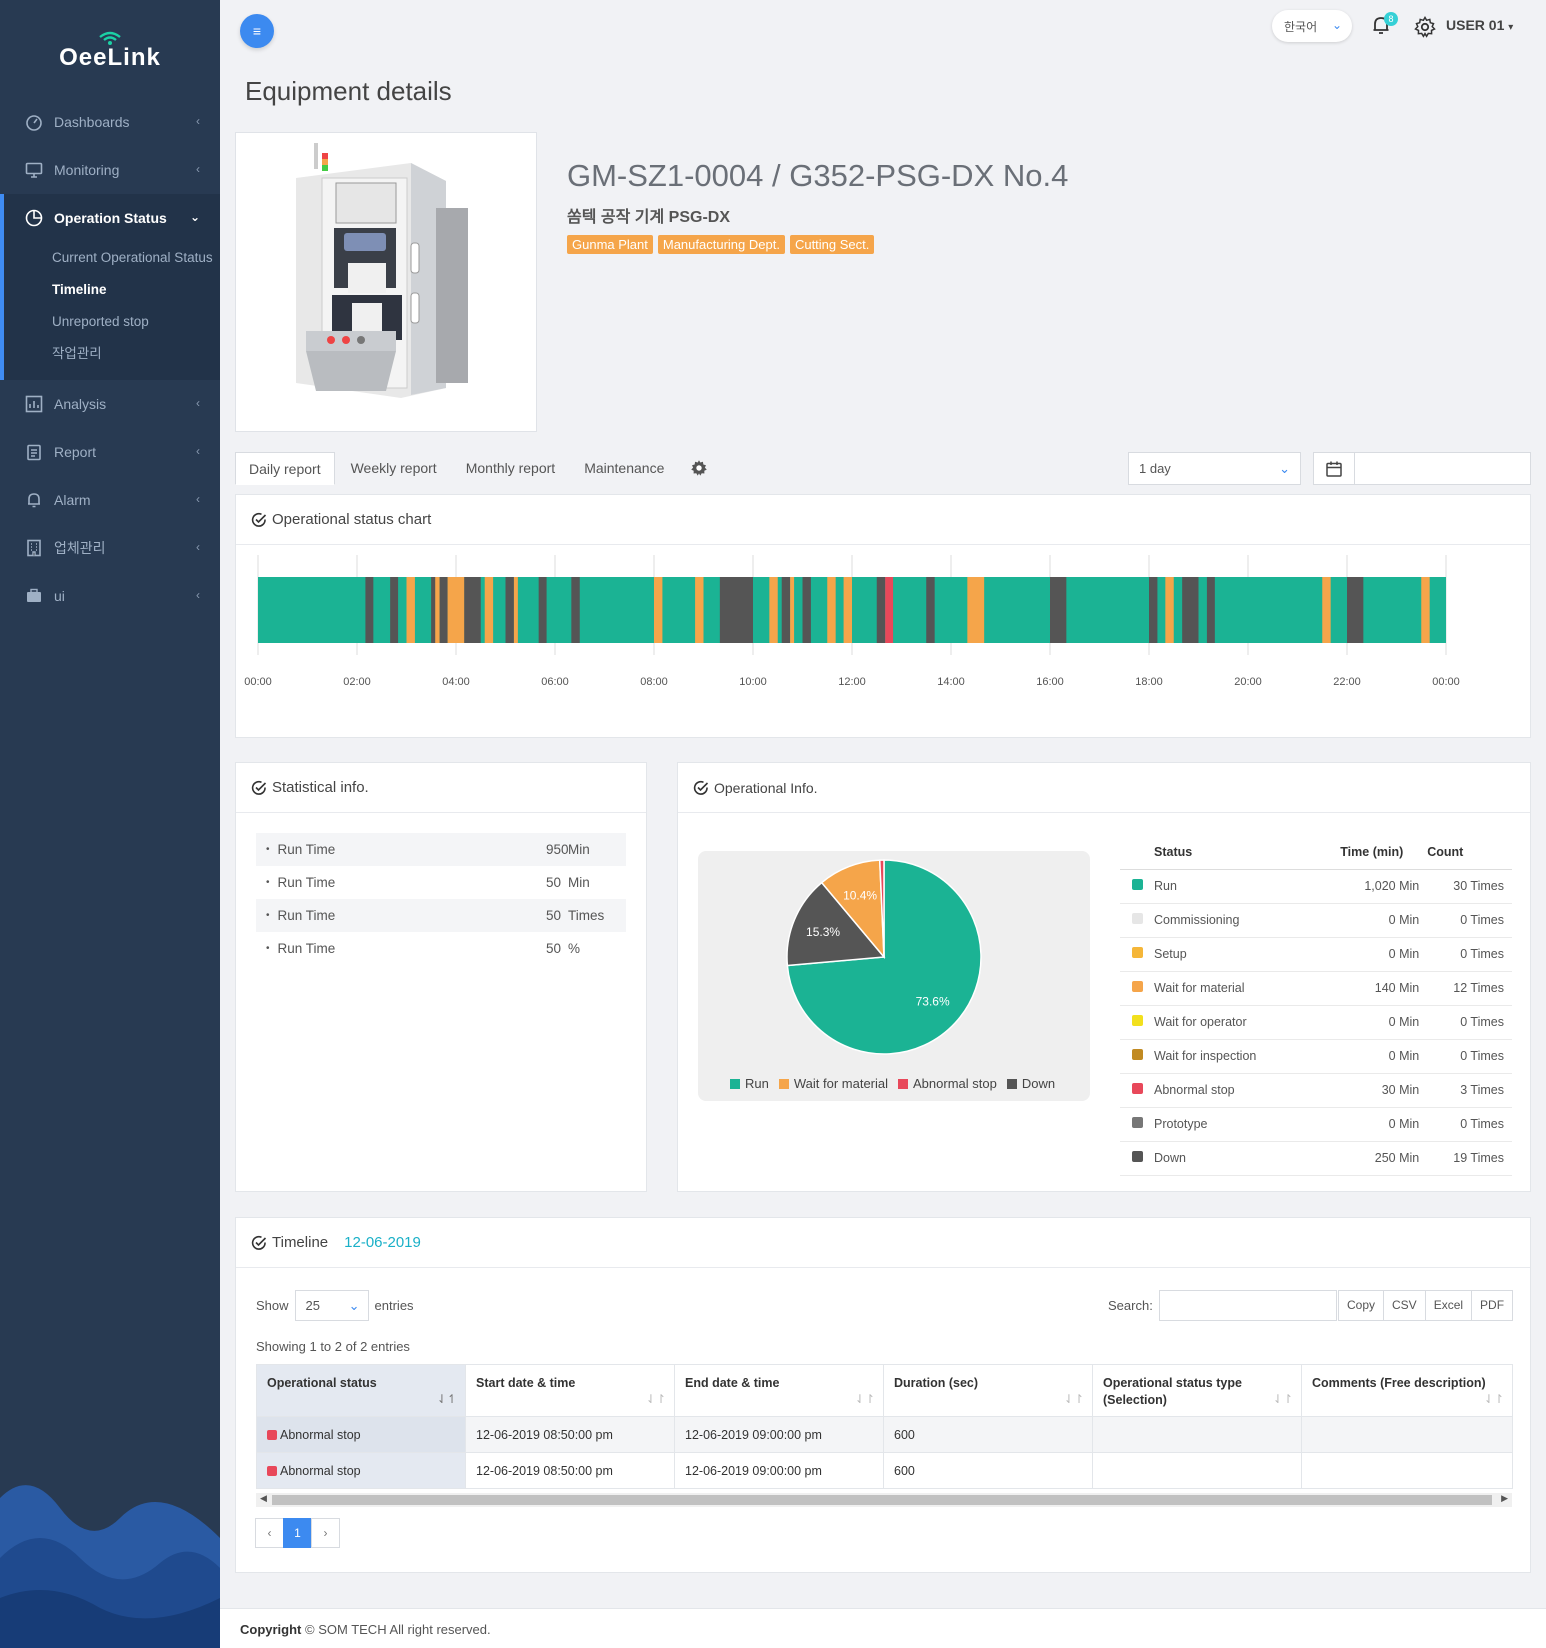 The width and height of the screenshot is (1546, 1648). What do you see at coordinates (312, 1305) in the screenshot?
I see `page-length-value: 25` at bounding box center [312, 1305].